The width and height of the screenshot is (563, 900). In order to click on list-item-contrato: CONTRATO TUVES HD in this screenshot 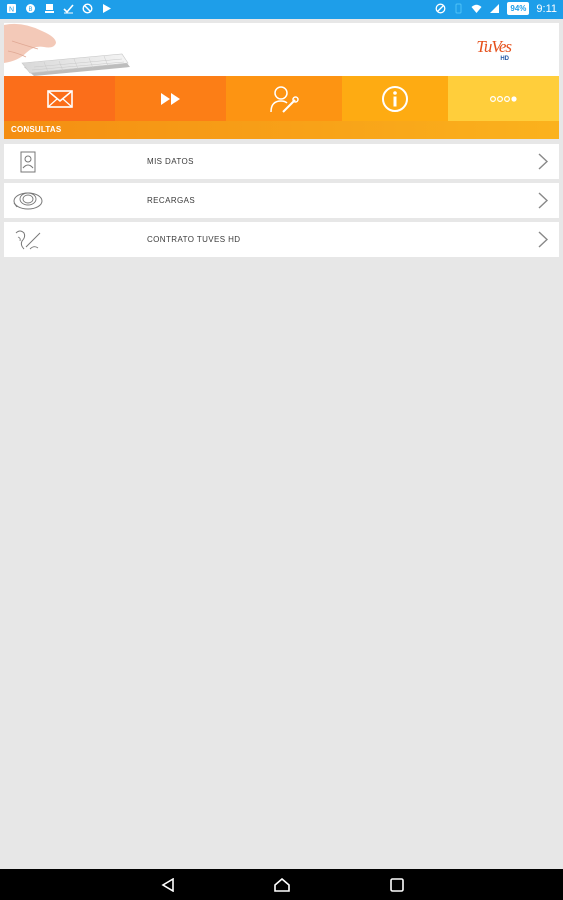, I will do `click(281, 239)`.